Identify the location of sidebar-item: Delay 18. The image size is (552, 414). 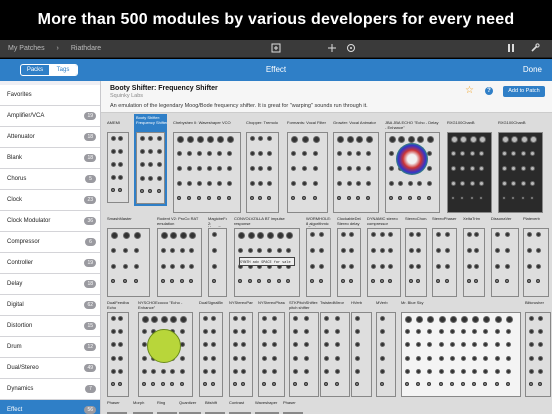
(50, 284).